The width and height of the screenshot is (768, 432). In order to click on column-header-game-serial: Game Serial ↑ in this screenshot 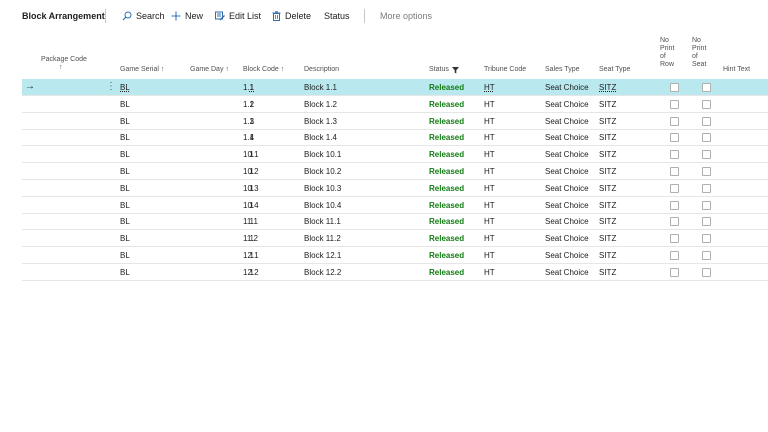, I will do `click(142, 70)`.